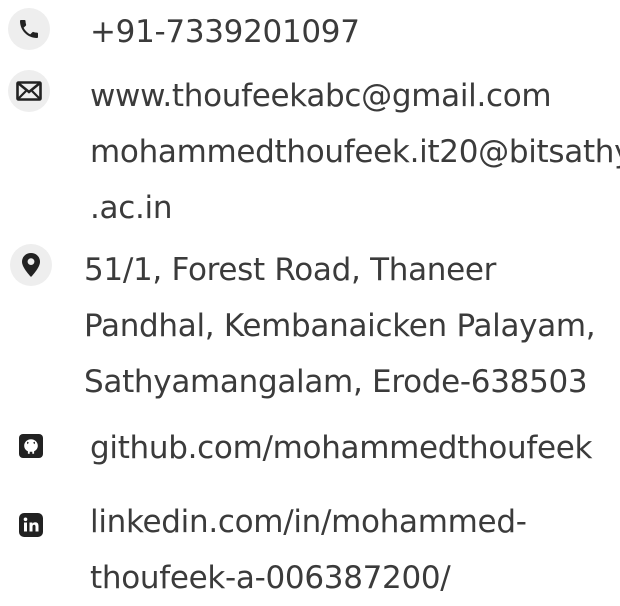  Describe the element at coordinates (290, 270) in the screenshot. I see `address-line1: 51/1, Forest Road, Thaneer` at that location.